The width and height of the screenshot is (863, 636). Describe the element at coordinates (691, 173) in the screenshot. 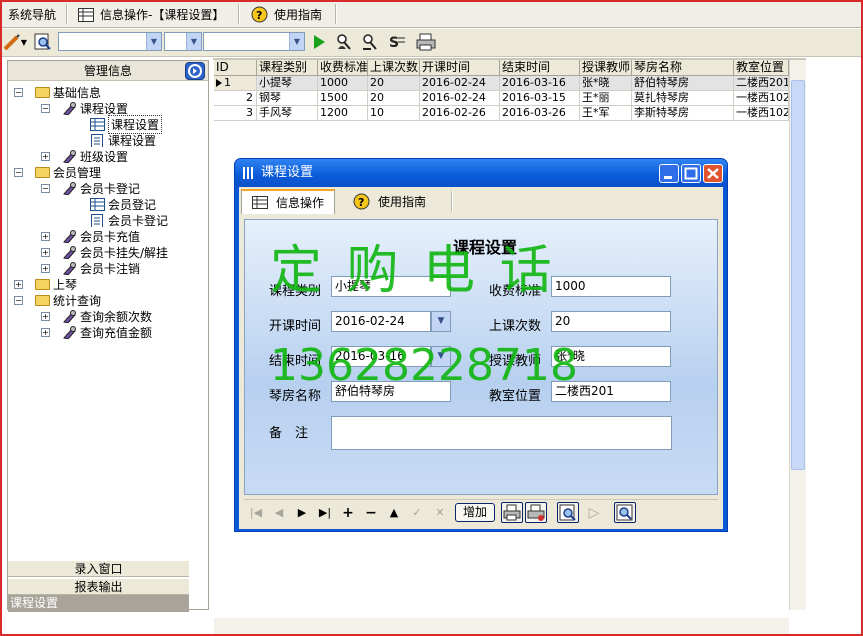

I see `maximize-icon` at that location.